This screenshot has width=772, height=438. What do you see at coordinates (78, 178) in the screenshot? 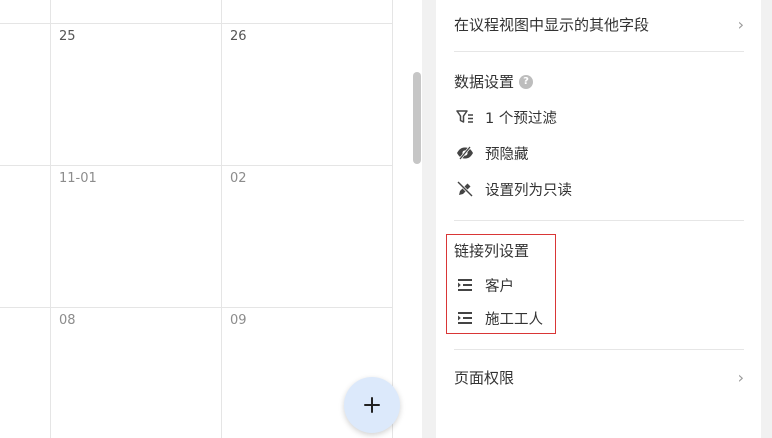
I see `calendar-date-label: 11-01` at bounding box center [78, 178].